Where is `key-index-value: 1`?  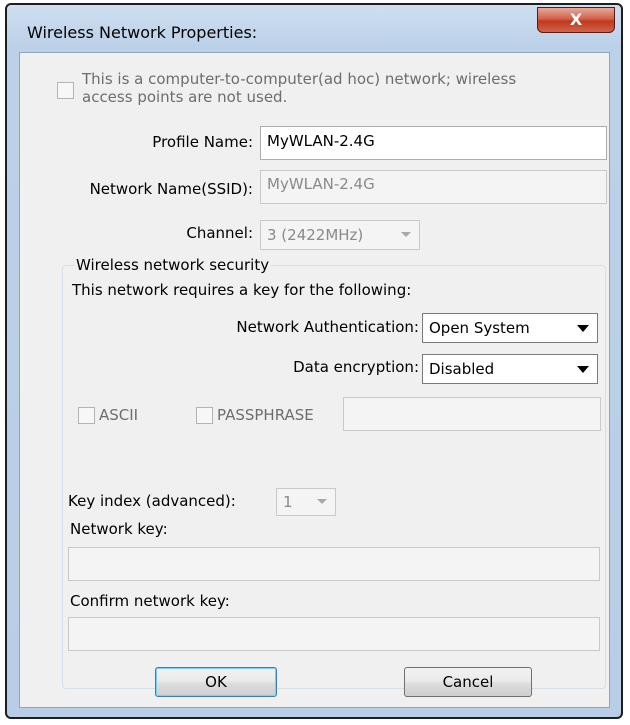 key-index-value: 1 is located at coordinates (288, 502).